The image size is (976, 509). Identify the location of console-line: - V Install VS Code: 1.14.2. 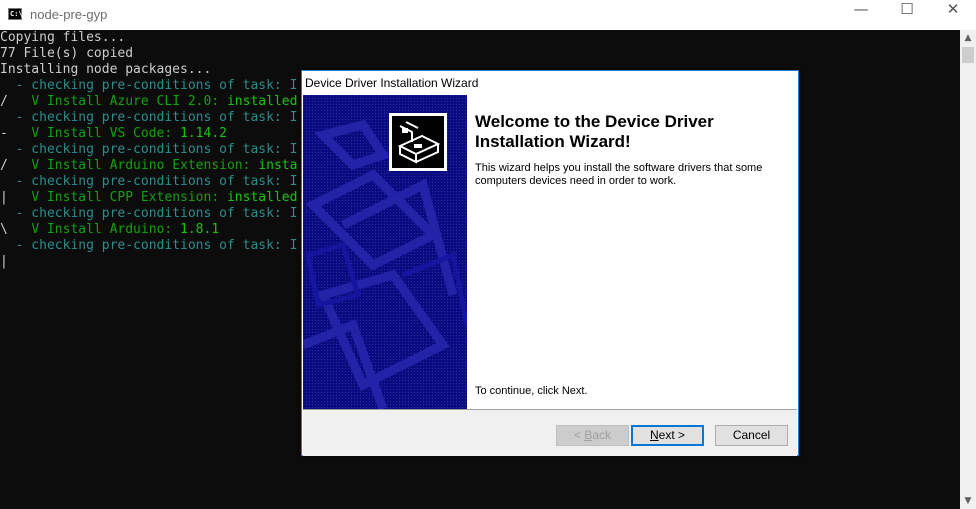
(113, 134).